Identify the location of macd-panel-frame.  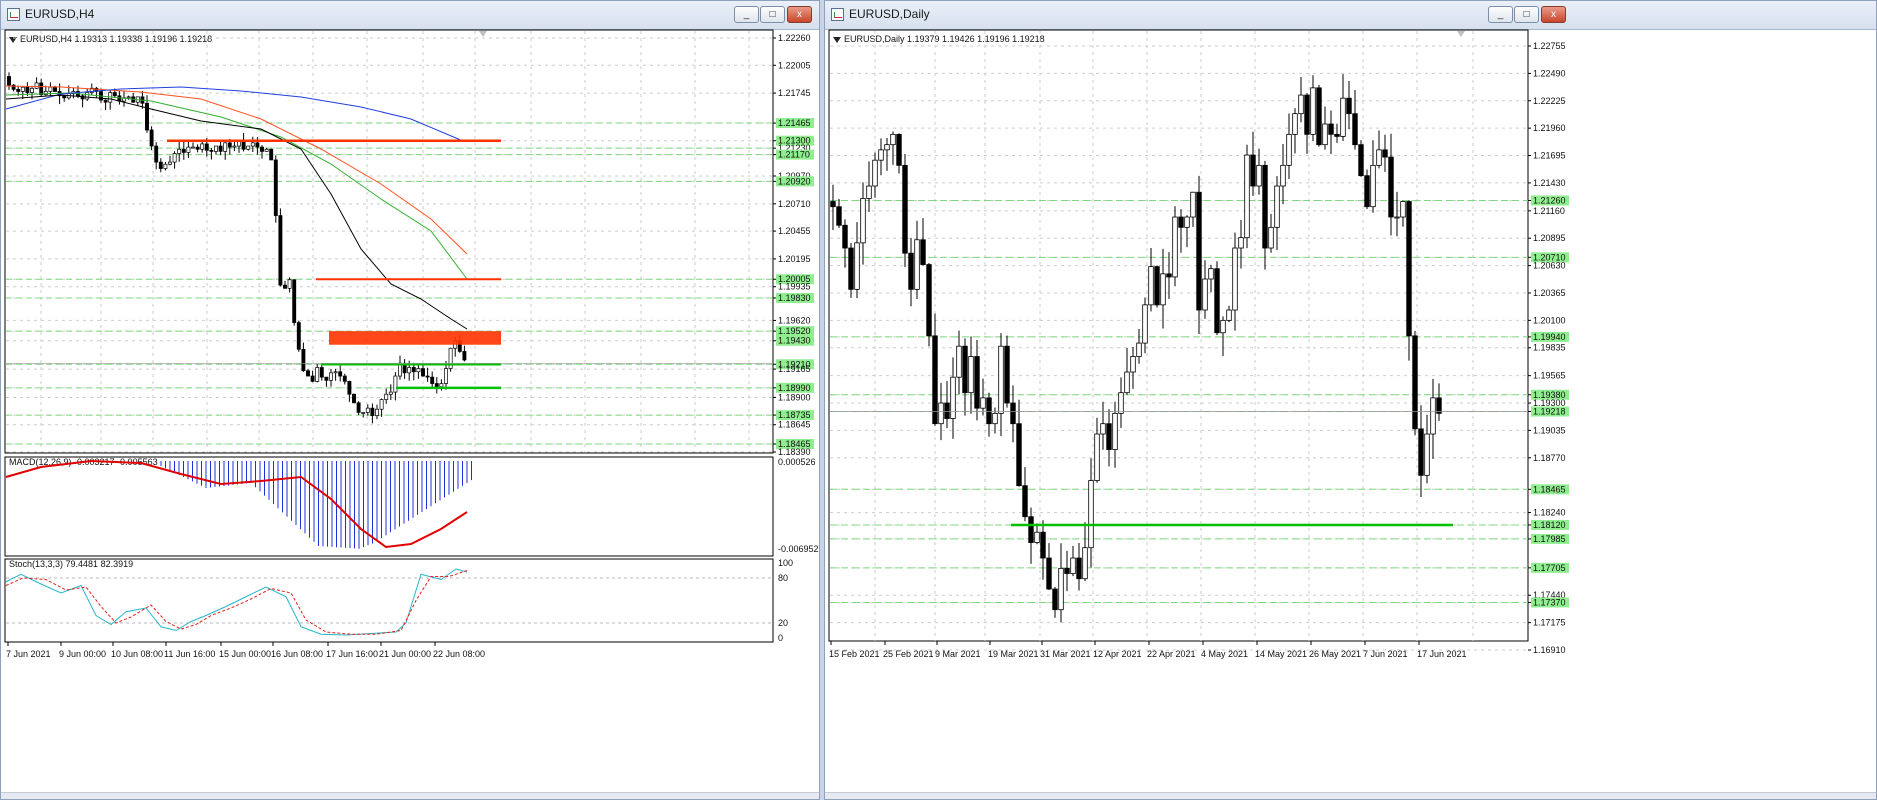
(389, 506).